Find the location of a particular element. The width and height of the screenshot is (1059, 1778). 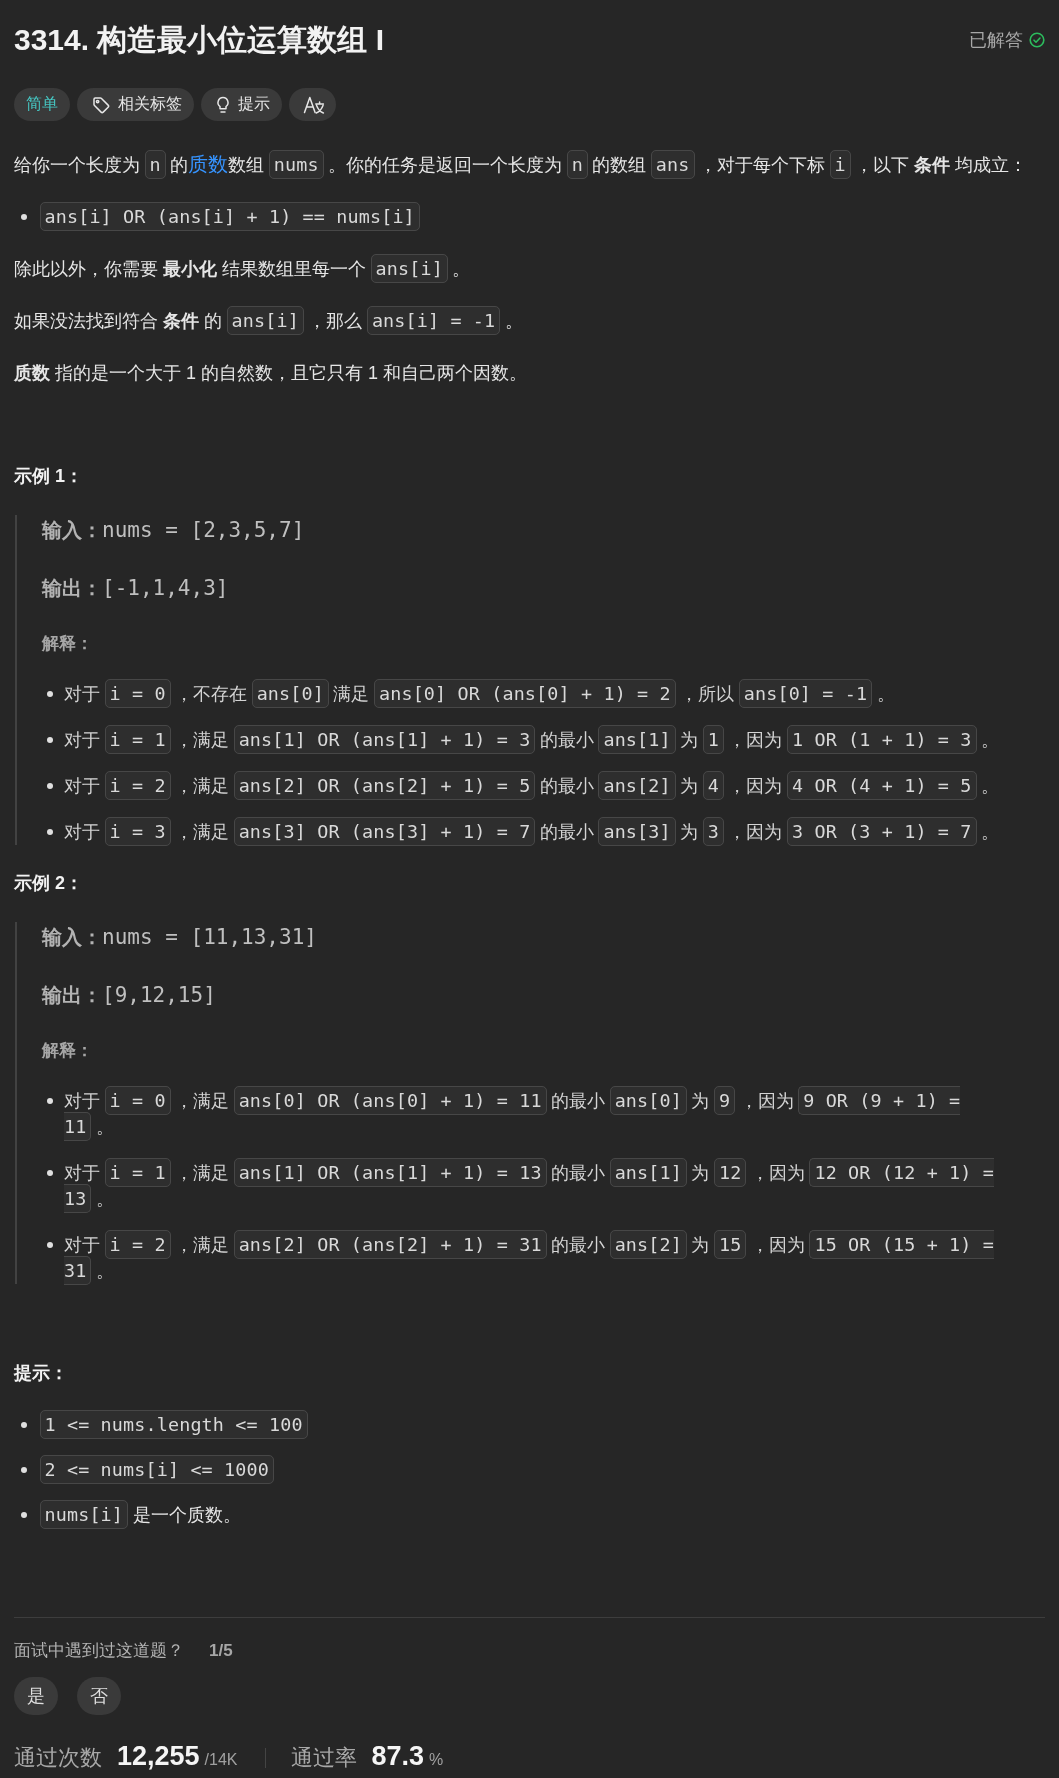

hint-button: 提示 is located at coordinates (241, 104).